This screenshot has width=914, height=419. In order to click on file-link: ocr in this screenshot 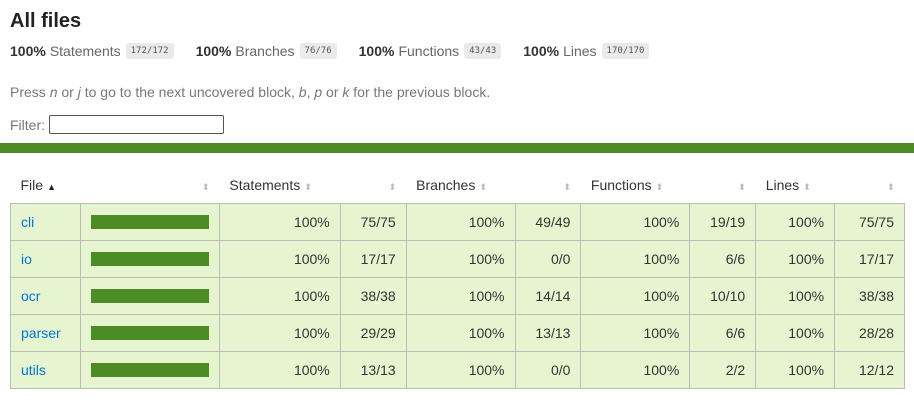, I will do `click(30, 296)`.